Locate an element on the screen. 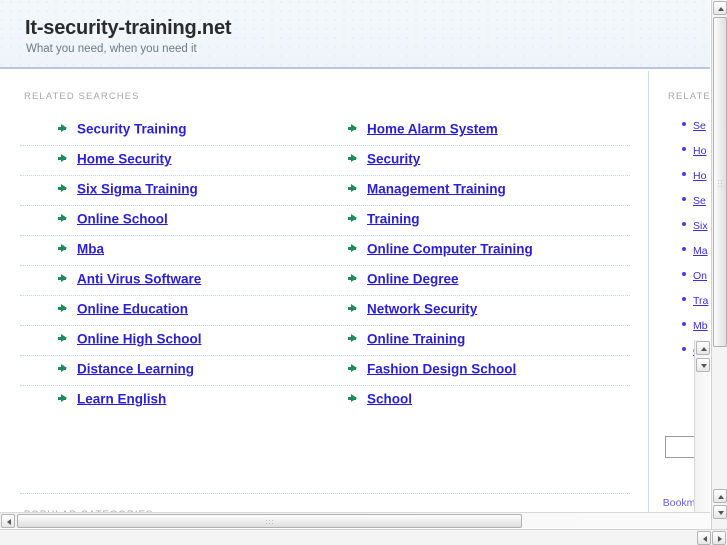 The height and width of the screenshot is (545, 727). related-search-link: School is located at coordinates (389, 398).